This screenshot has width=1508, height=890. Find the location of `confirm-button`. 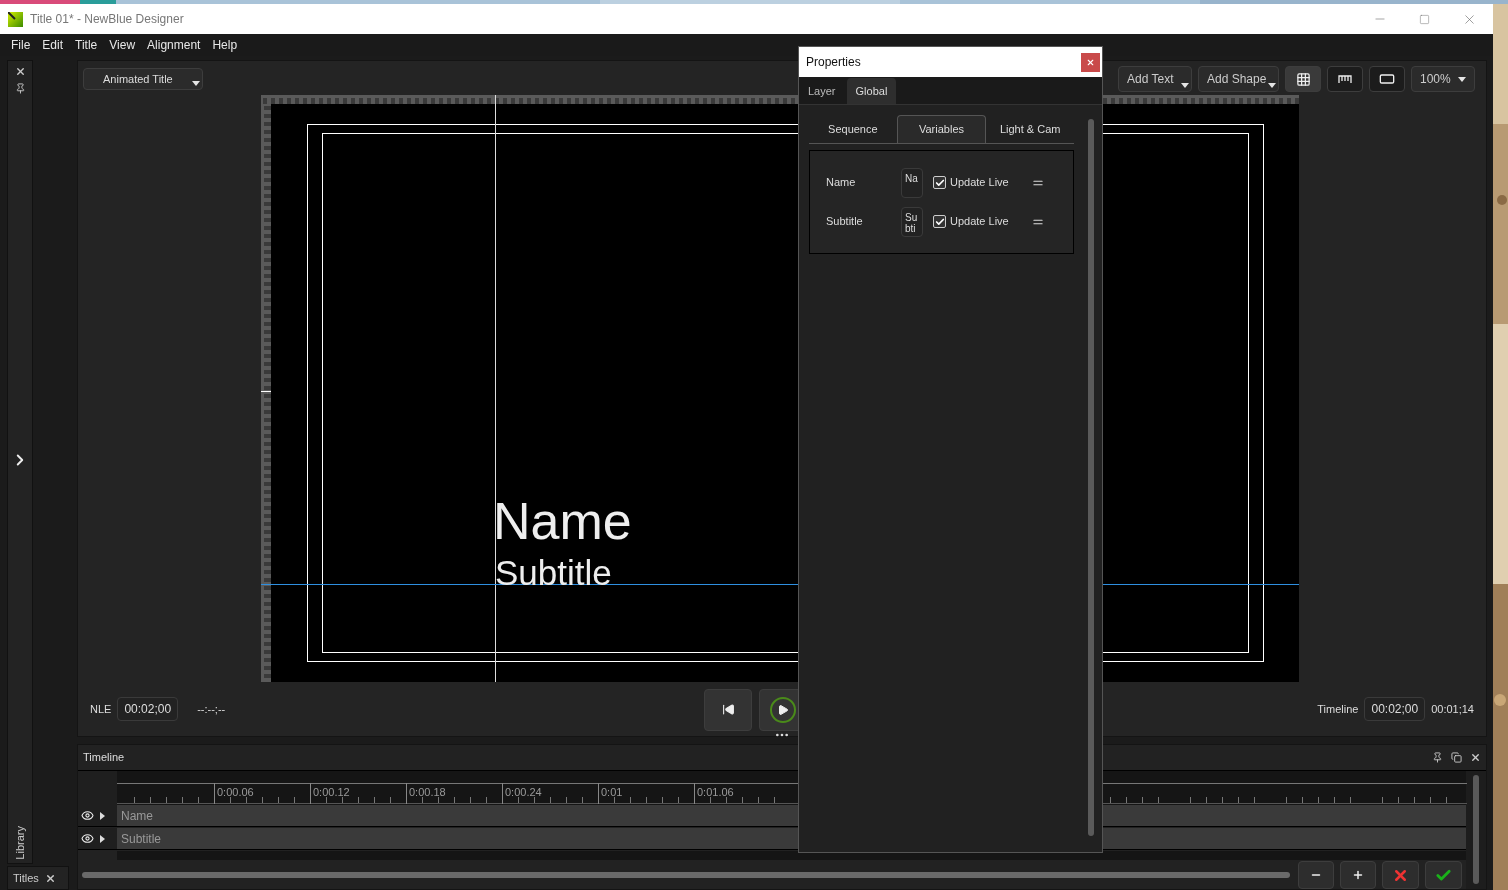

confirm-button is located at coordinates (1443, 875).